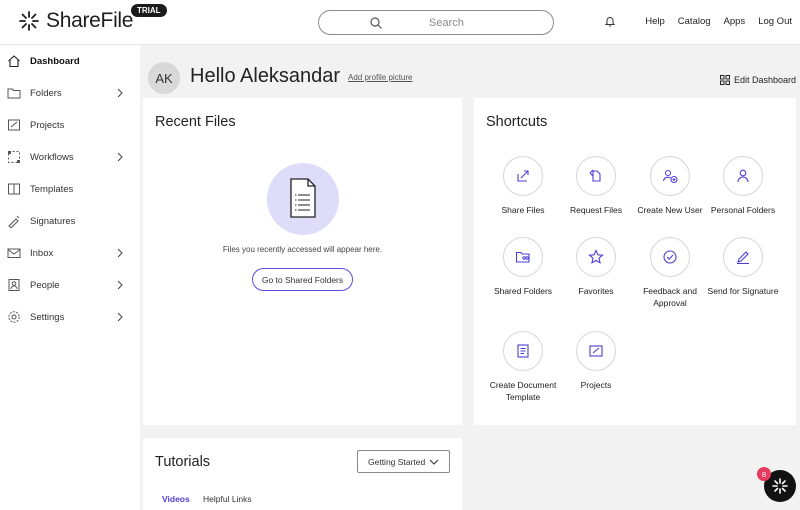  Describe the element at coordinates (14, 317) in the screenshot. I see `gear-icon` at that location.